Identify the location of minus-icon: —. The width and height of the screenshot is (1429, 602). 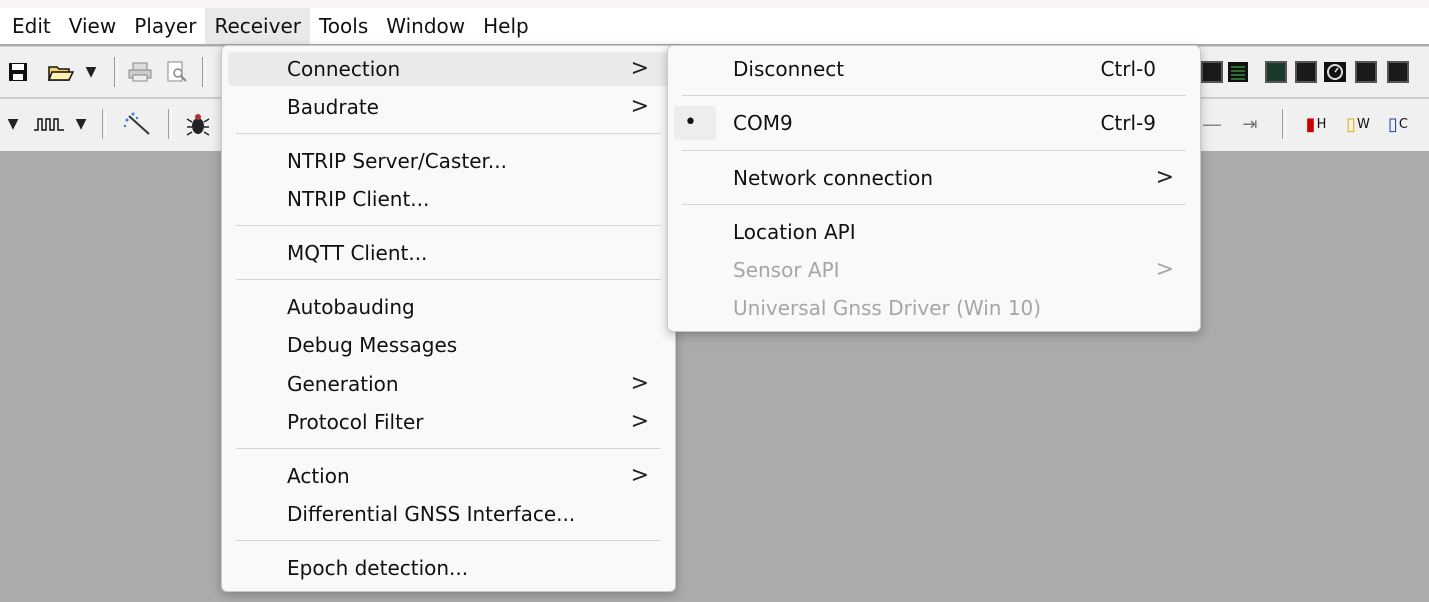
(1212, 124).